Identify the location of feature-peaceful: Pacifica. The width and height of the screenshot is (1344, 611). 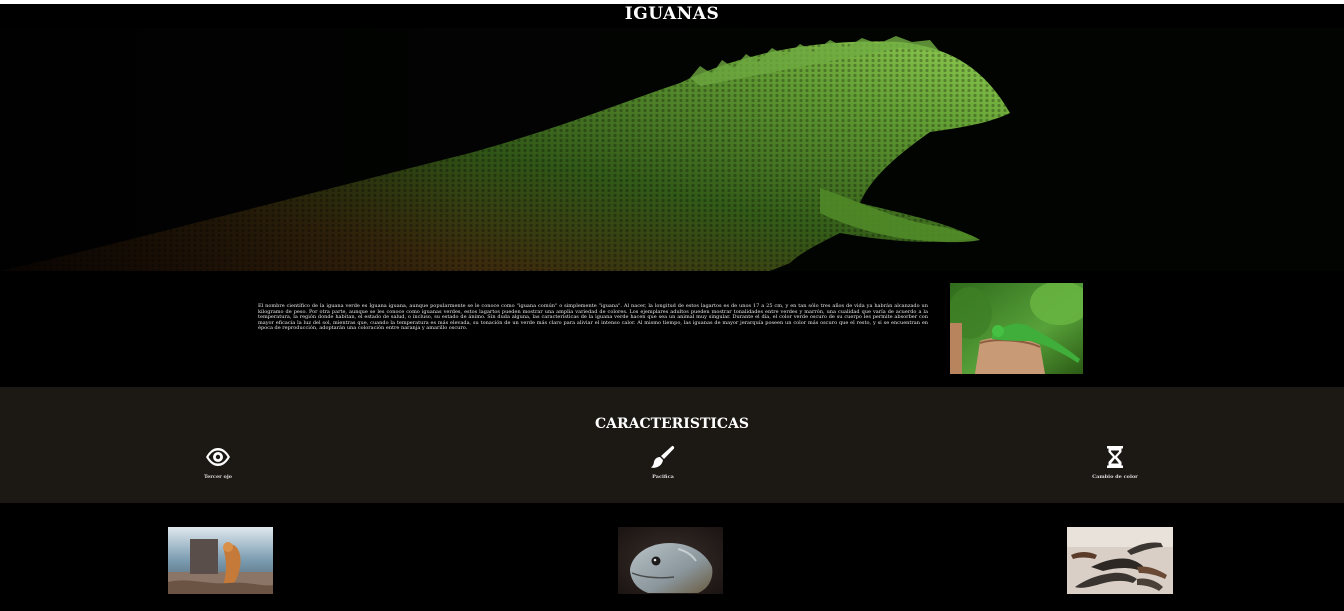
(663, 462).